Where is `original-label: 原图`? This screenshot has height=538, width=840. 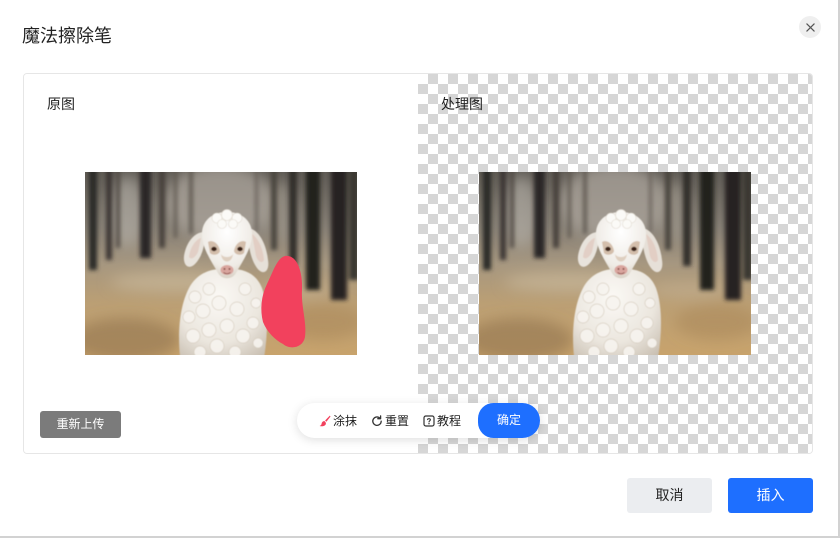
original-label: 原图 is located at coordinates (61, 104).